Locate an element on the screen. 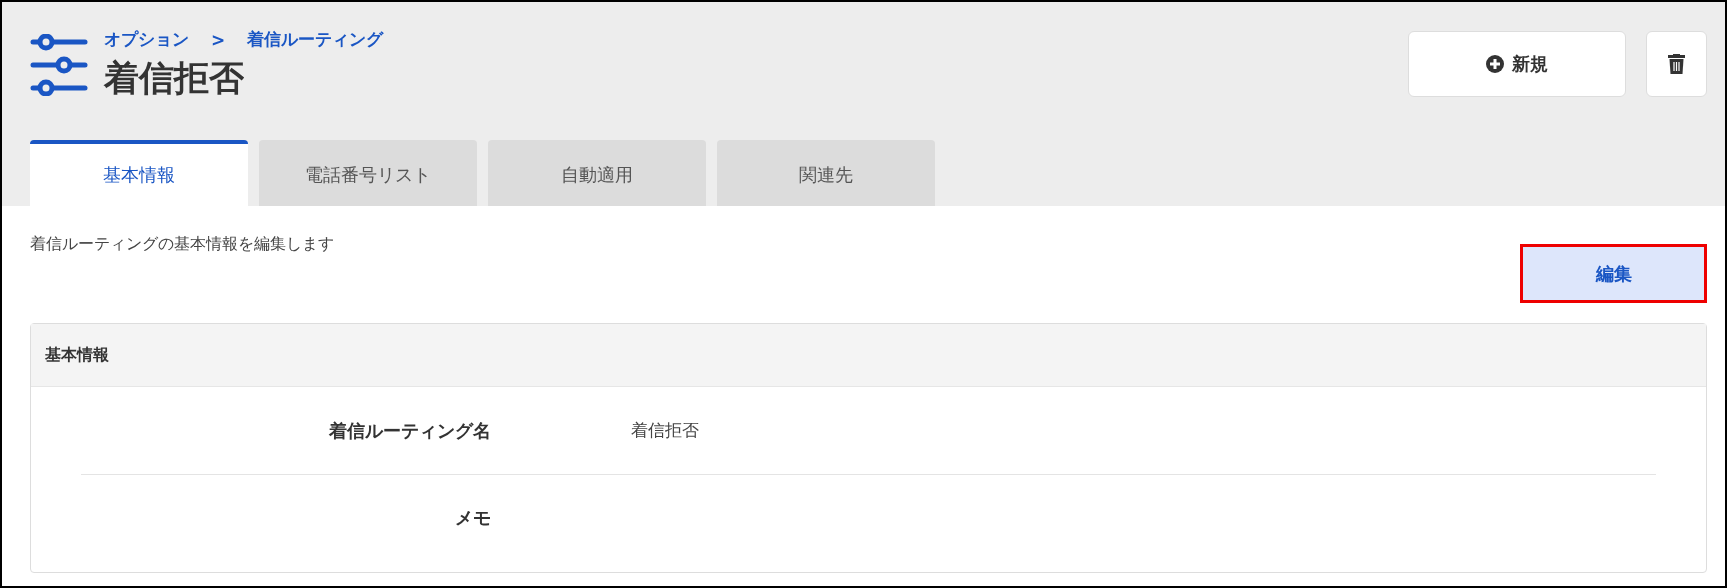 This screenshot has height=588, width=1727. edit-button: 編集 is located at coordinates (1613, 273).